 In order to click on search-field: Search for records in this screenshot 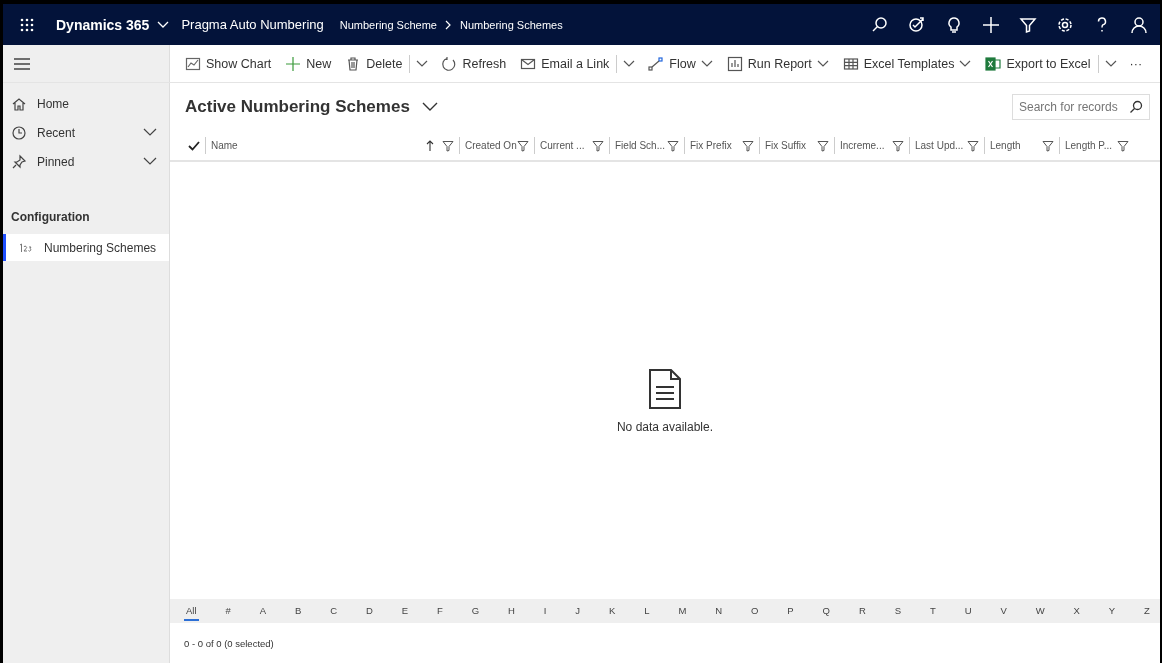, I will do `click(1081, 107)`.